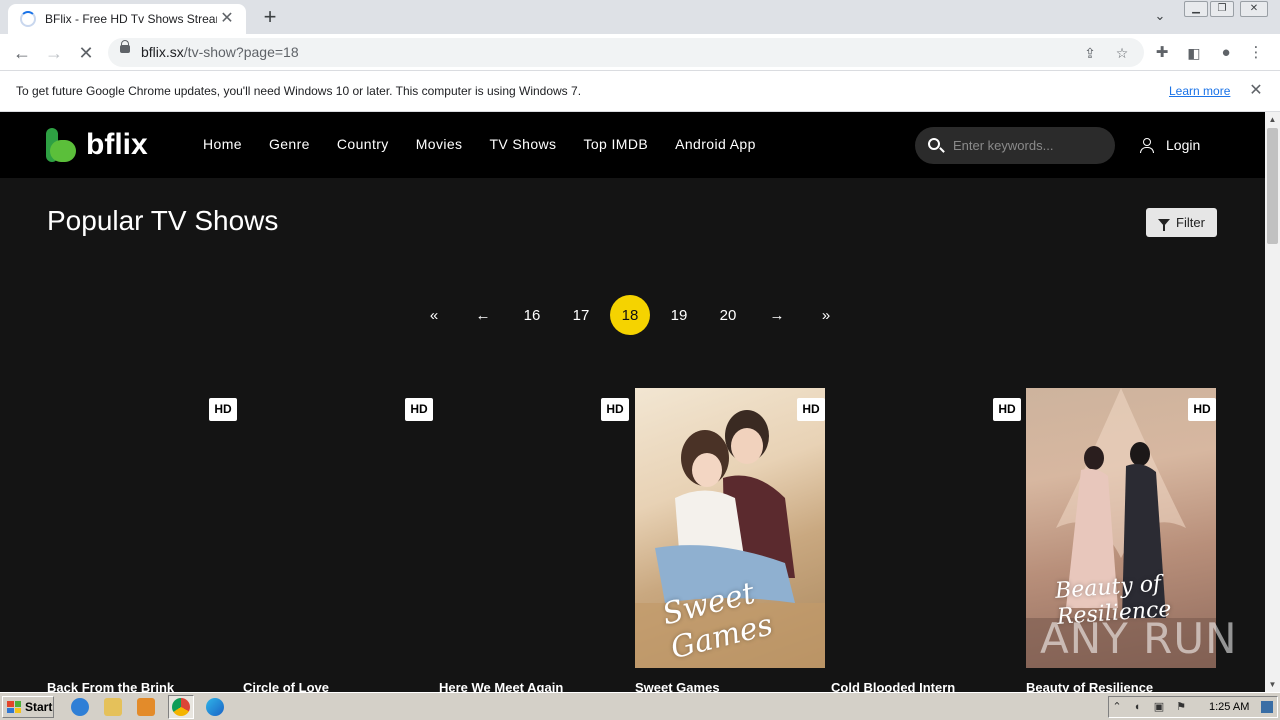  What do you see at coordinates (934, 144) in the screenshot?
I see `search-icon` at bounding box center [934, 144].